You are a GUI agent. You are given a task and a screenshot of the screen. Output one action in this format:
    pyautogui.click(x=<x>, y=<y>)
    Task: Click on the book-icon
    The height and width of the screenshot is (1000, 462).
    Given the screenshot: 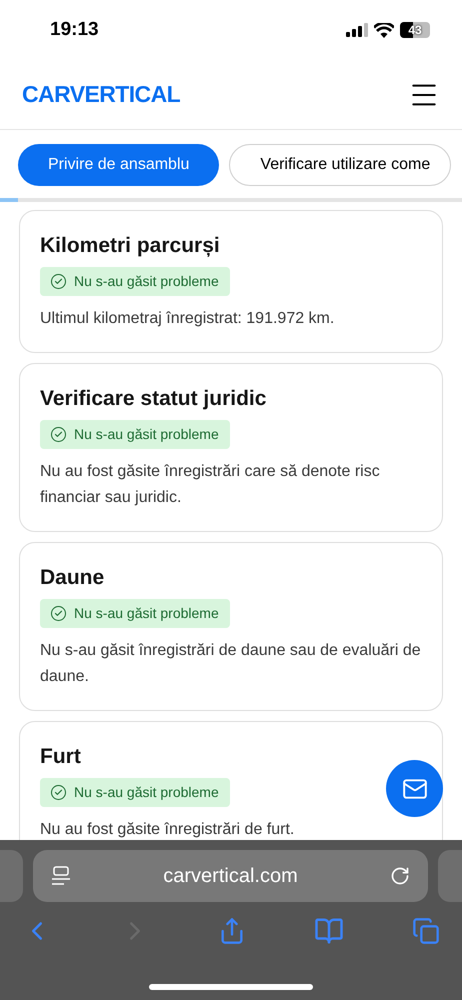 What is the action you would take?
    pyautogui.click(x=329, y=931)
    